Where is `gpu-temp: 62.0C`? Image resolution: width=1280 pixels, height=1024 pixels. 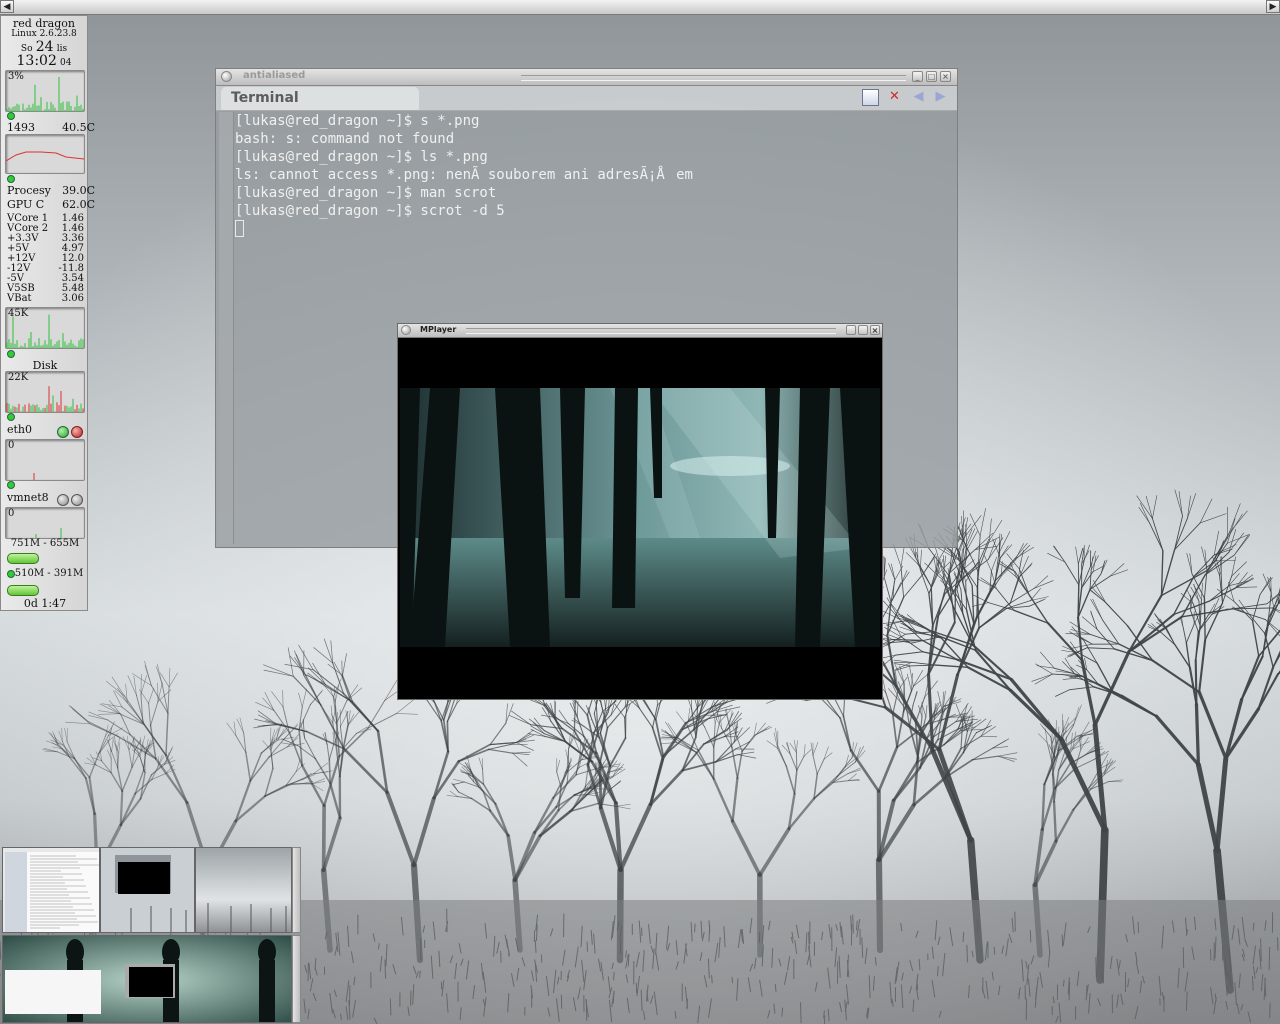 gpu-temp: 62.0C is located at coordinates (78, 204).